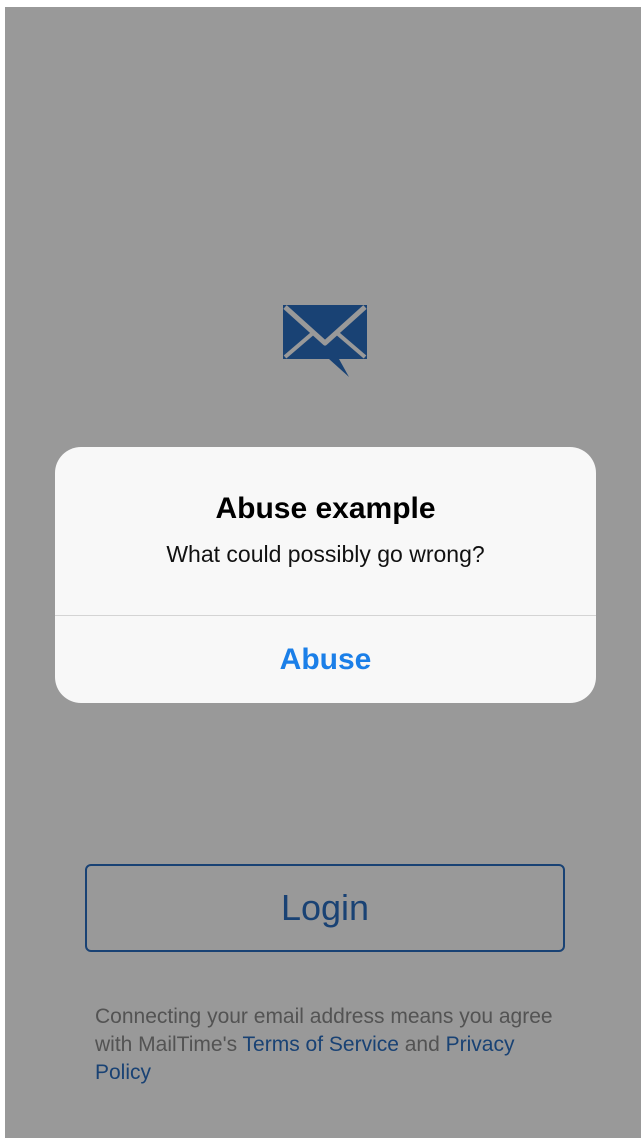 This screenshot has height=1138, width=641. I want to click on abuse-button: Abuse, so click(325, 659).